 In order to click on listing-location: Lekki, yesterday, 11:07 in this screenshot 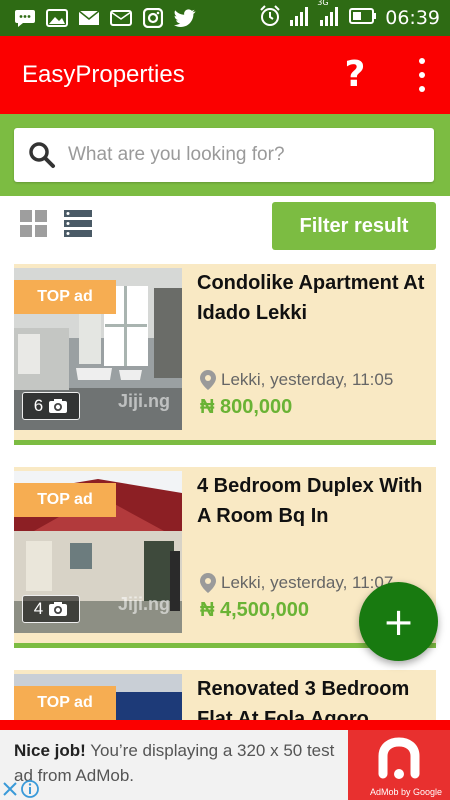, I will do `click(296, 583)`.